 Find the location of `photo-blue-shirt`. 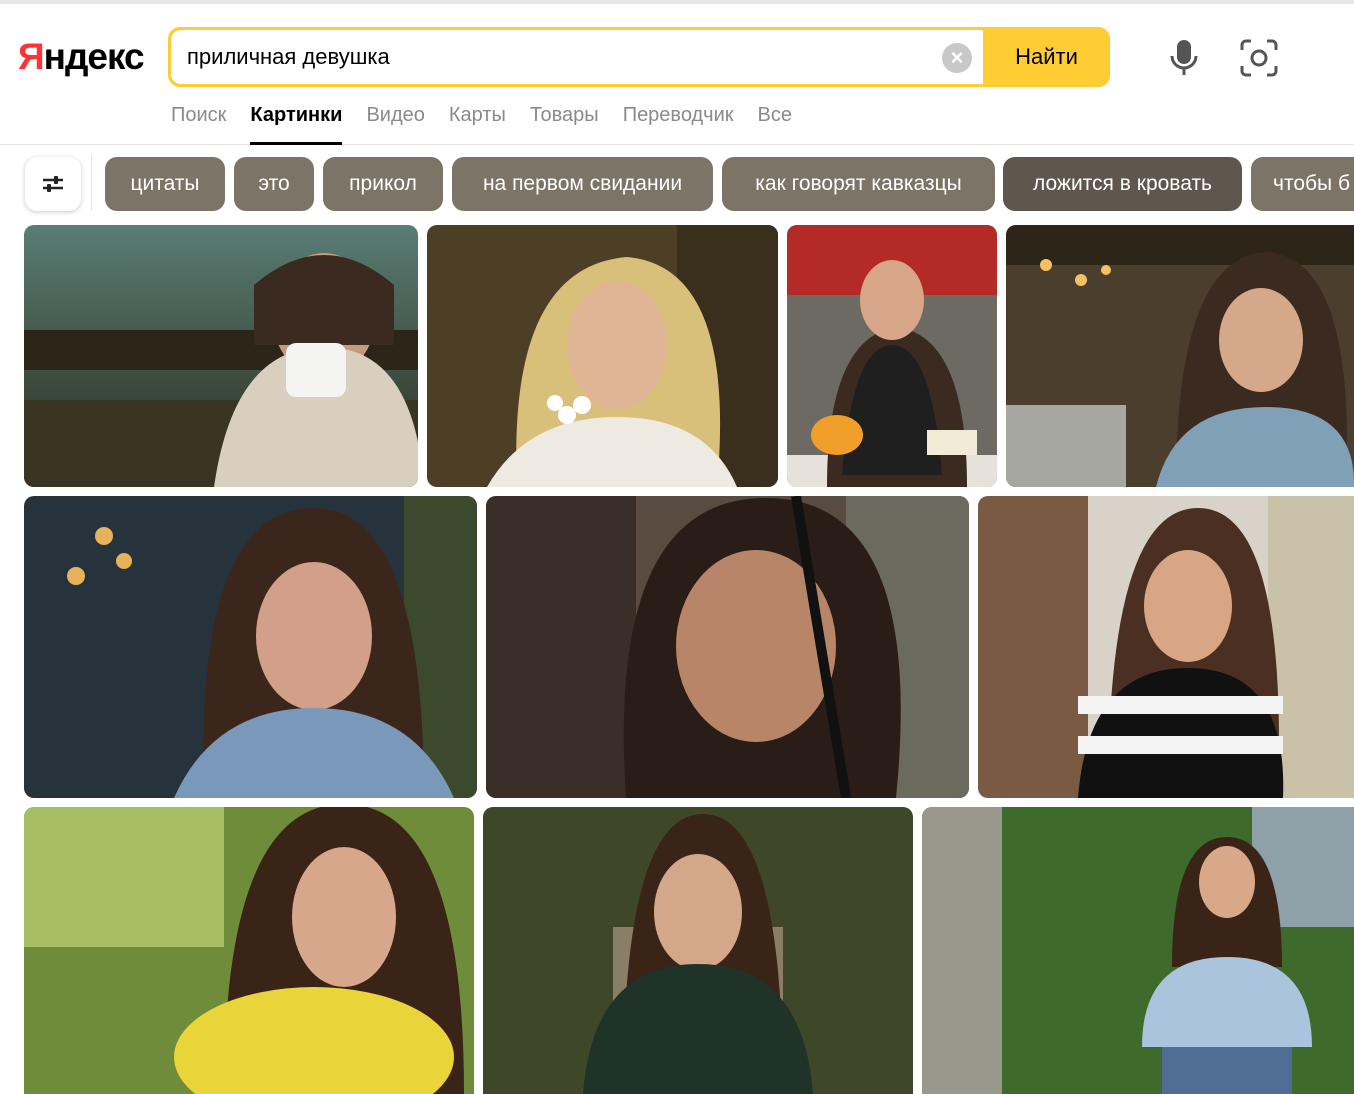

photo-blue-shirt is located at coordinates (1138, 950).